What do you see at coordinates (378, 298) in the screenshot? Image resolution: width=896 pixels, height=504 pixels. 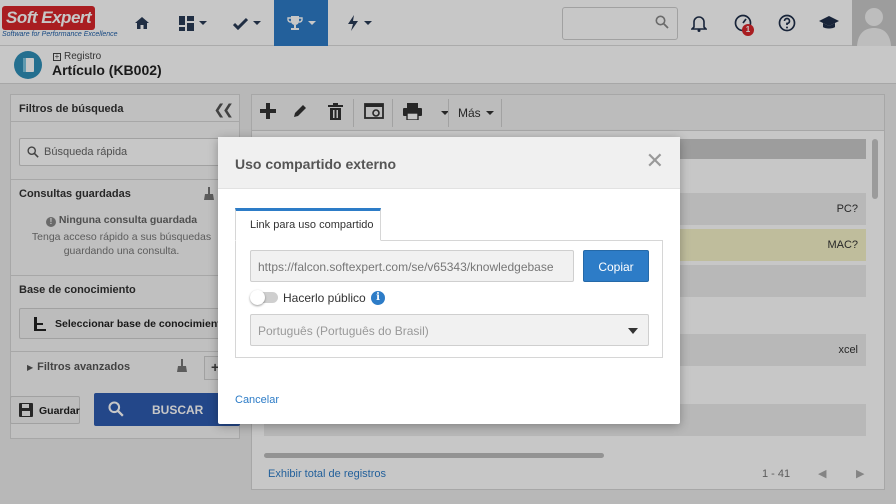 I see `info-icon: i` at bounding box center [378, 298].